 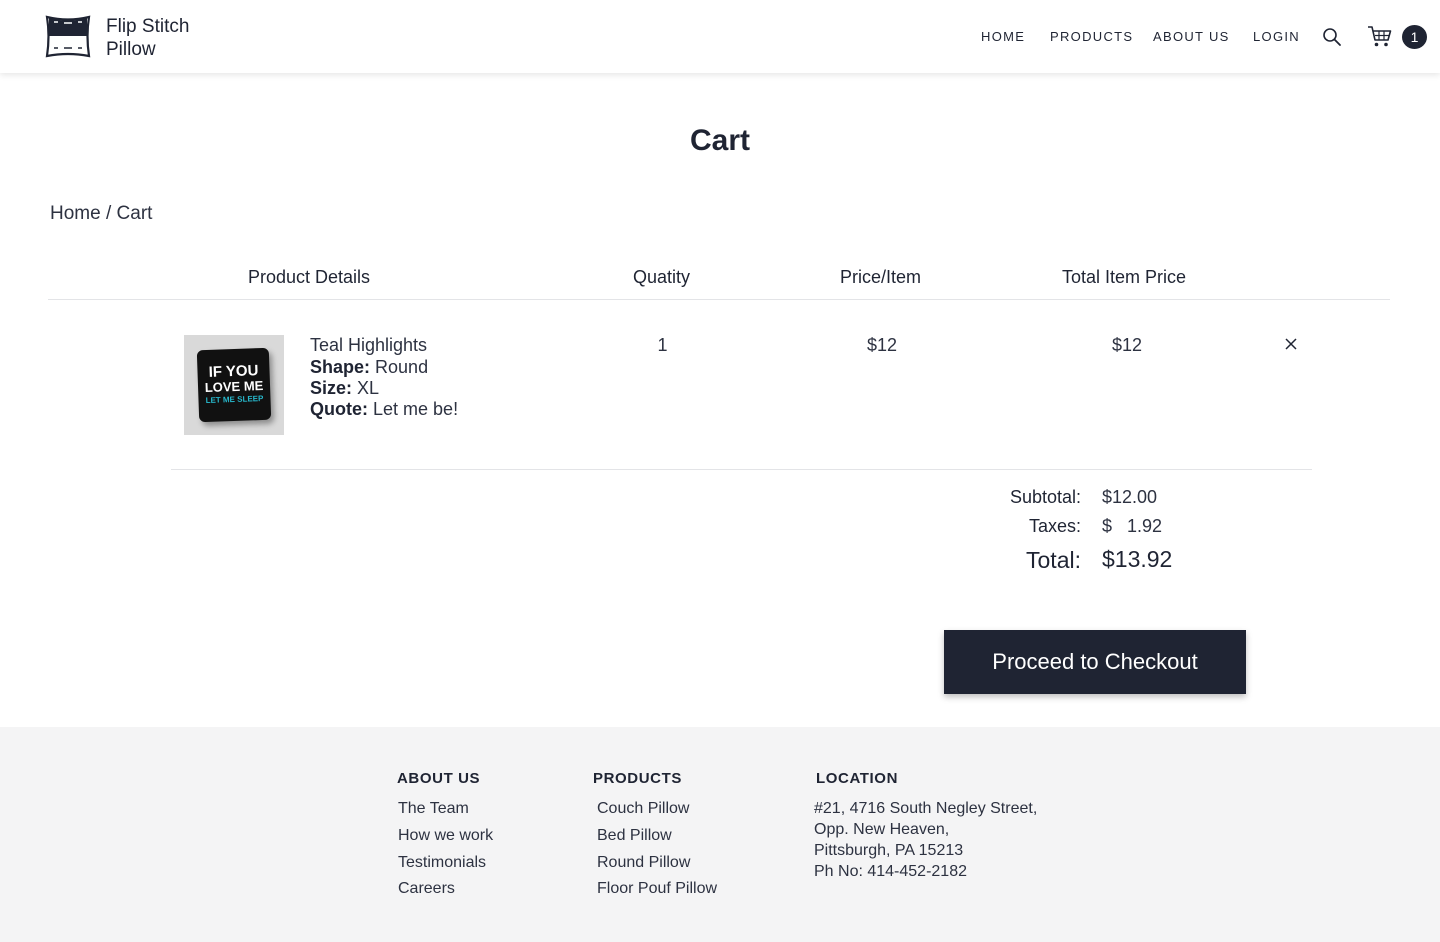 I want to click on size-value: XL, so click(x=368, y=388).